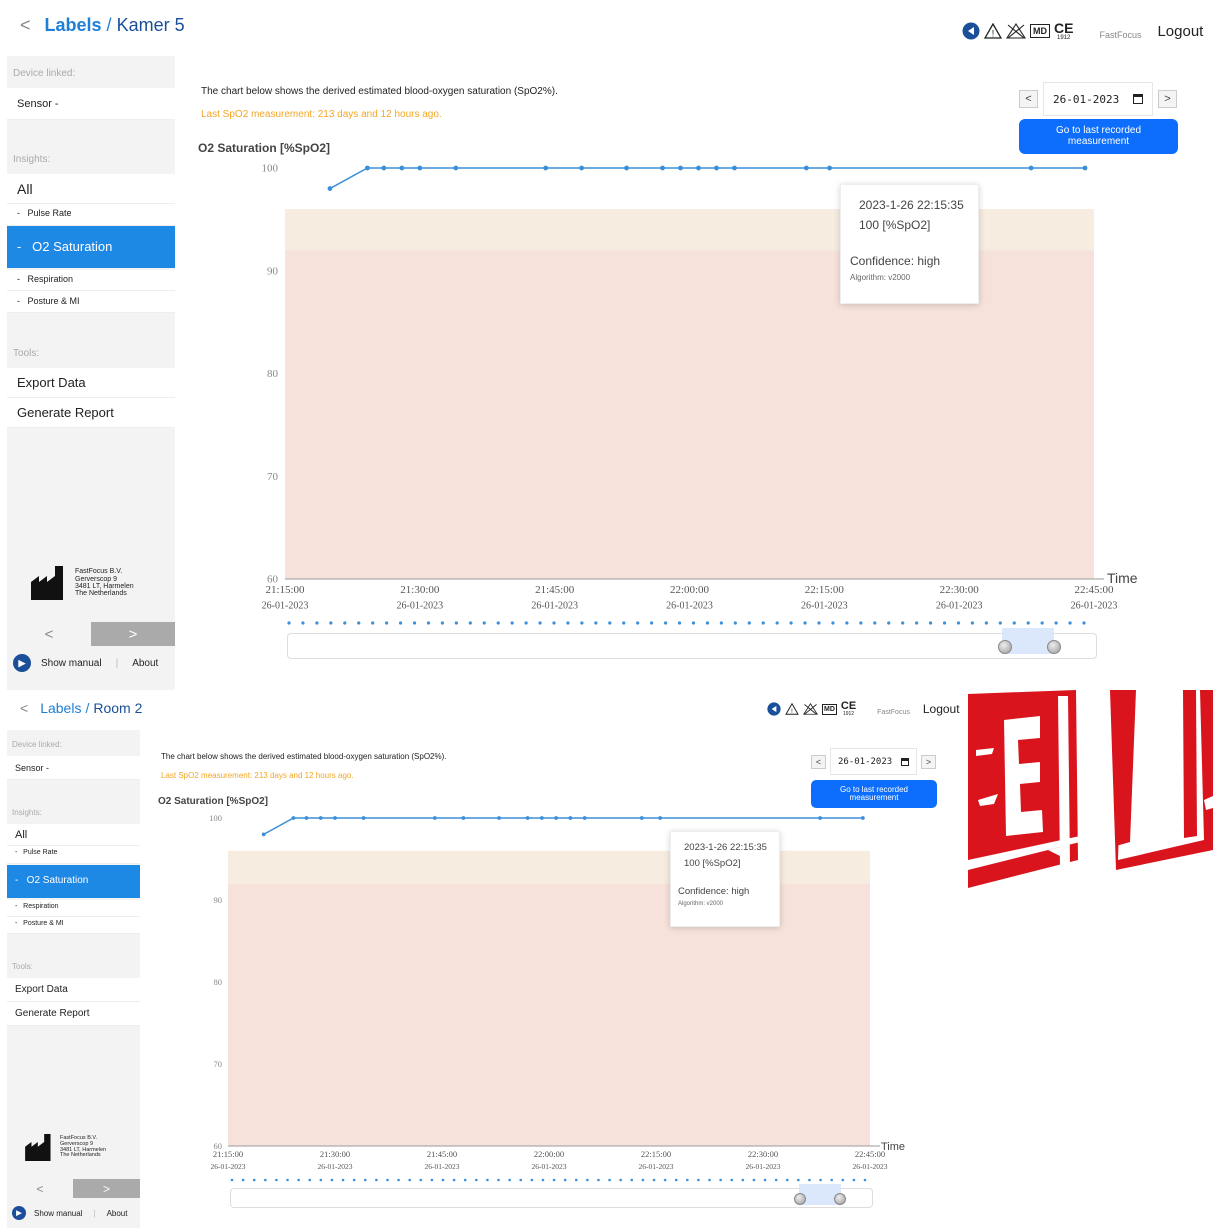  What do you see at coordinates (880, 277) in the screenshot?
I see `tooltip-algorithm: Algorithm: v2000` at bounding box center [880, 277].